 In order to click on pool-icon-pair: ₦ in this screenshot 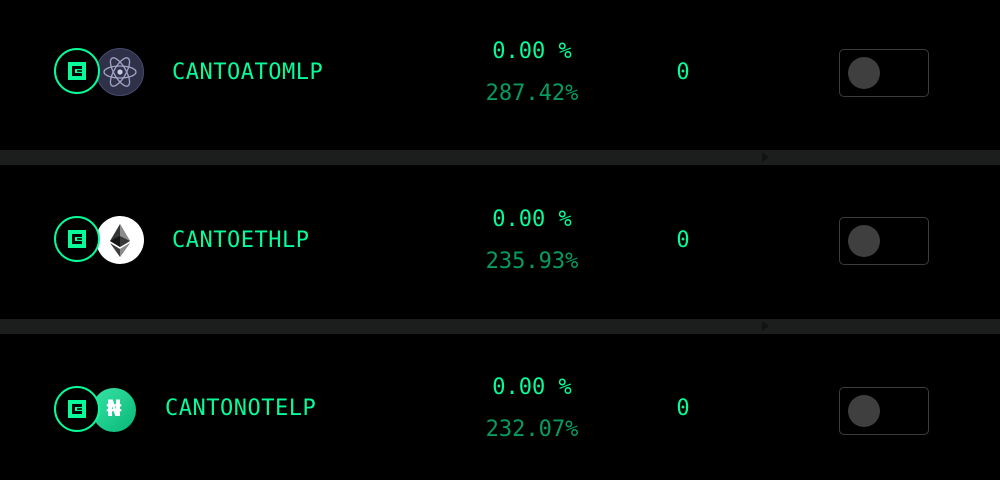, I will do `click(102, 412)`.